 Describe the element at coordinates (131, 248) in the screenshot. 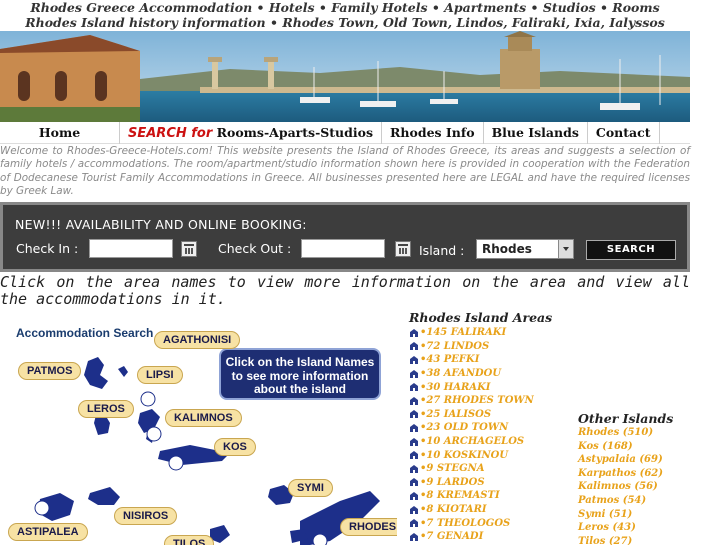

I see `checkin-input` at that location.